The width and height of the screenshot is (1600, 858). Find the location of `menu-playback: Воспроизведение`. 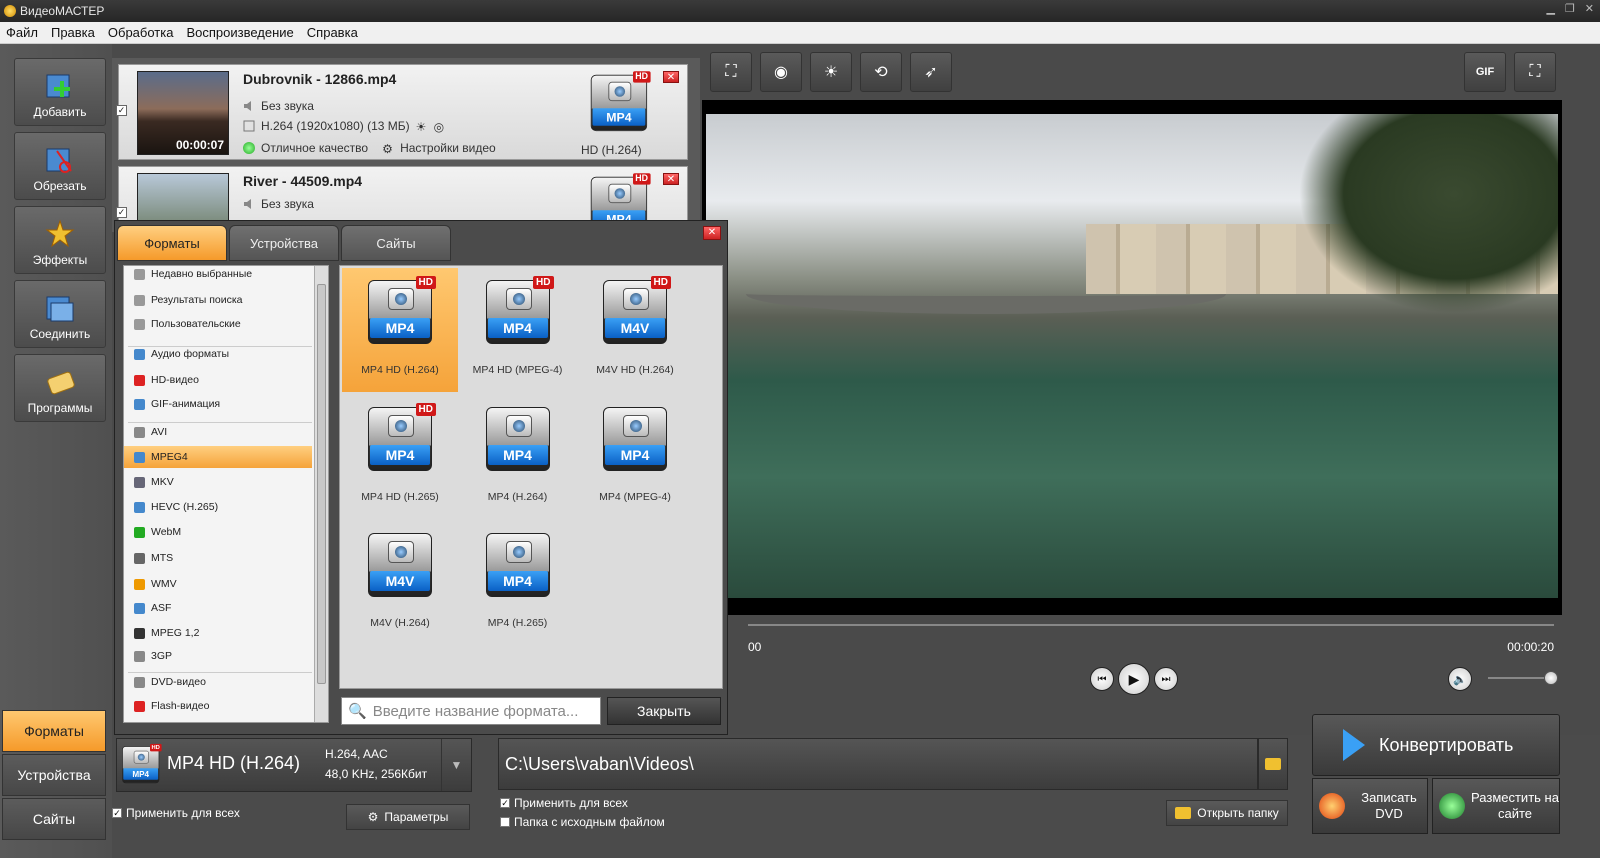

menu-playback: Воспроизведение is located at coordinates (239, 32).